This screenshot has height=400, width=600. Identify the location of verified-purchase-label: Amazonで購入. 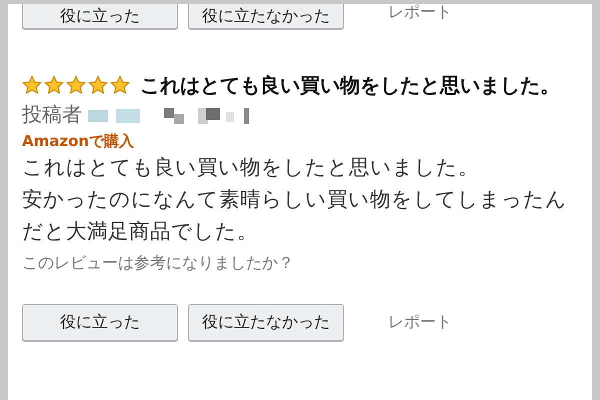
(79, 141).